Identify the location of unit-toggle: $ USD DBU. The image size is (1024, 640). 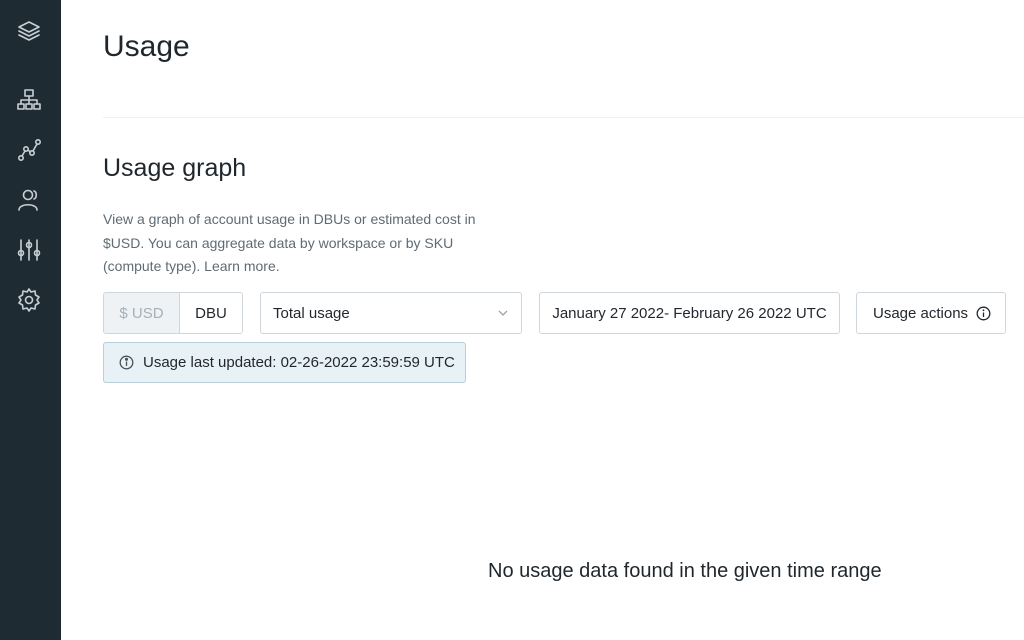
(173, 313).